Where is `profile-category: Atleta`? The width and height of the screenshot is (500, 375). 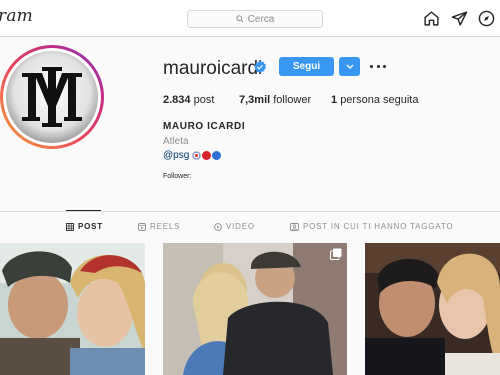
profile-category: Atleta is located at coordinates (176, 141).